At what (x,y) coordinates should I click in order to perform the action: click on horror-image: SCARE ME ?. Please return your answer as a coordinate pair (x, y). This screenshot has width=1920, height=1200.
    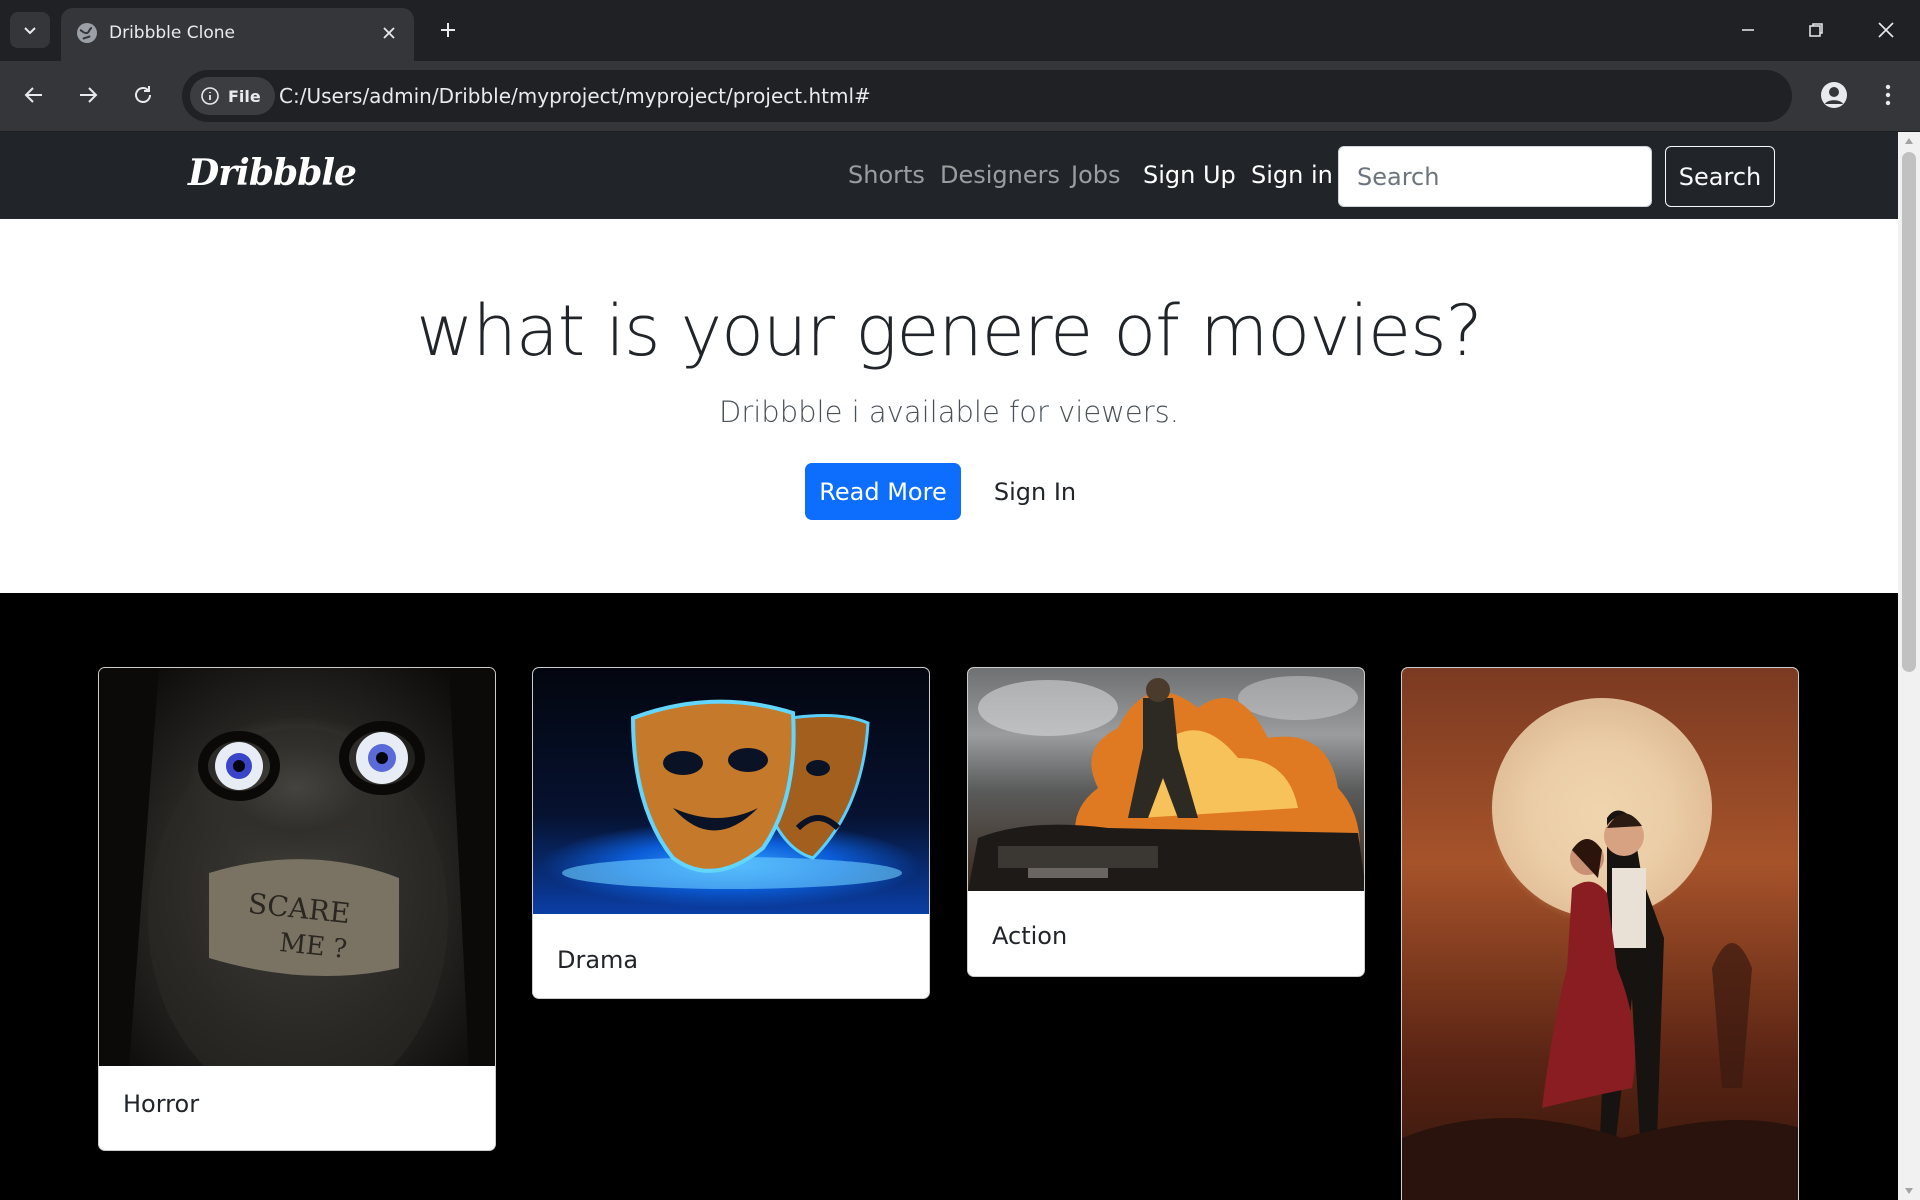
    Looking at the image, I should click on (297, 888).